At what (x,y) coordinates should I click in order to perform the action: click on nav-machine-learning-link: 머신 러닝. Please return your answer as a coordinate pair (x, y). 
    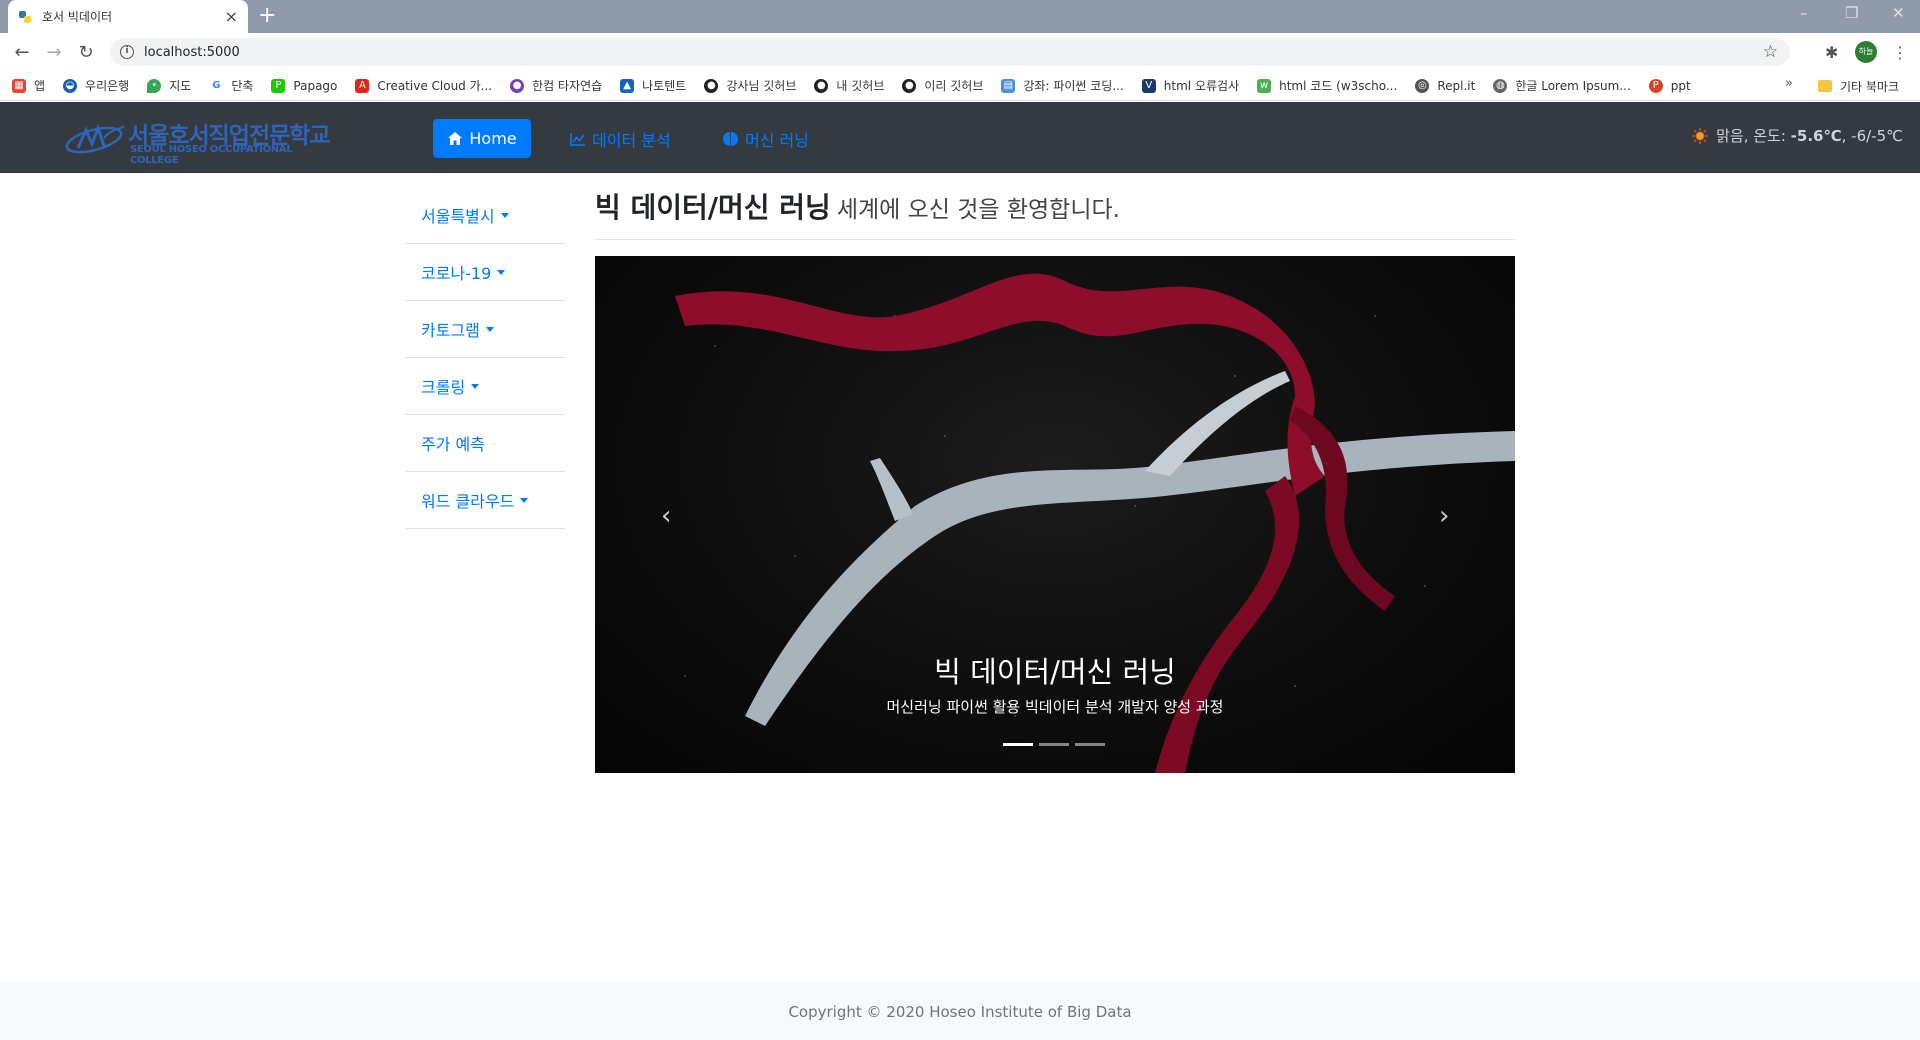
    Looking at the image, I should click on (765, 138).